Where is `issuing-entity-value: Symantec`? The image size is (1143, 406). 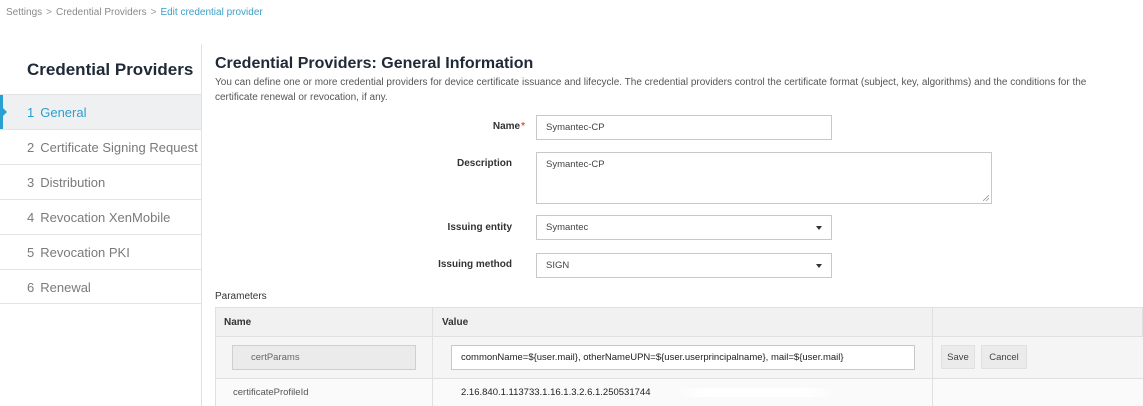 issuing-entity-value: Symantec is located at coordinates (567, 227).